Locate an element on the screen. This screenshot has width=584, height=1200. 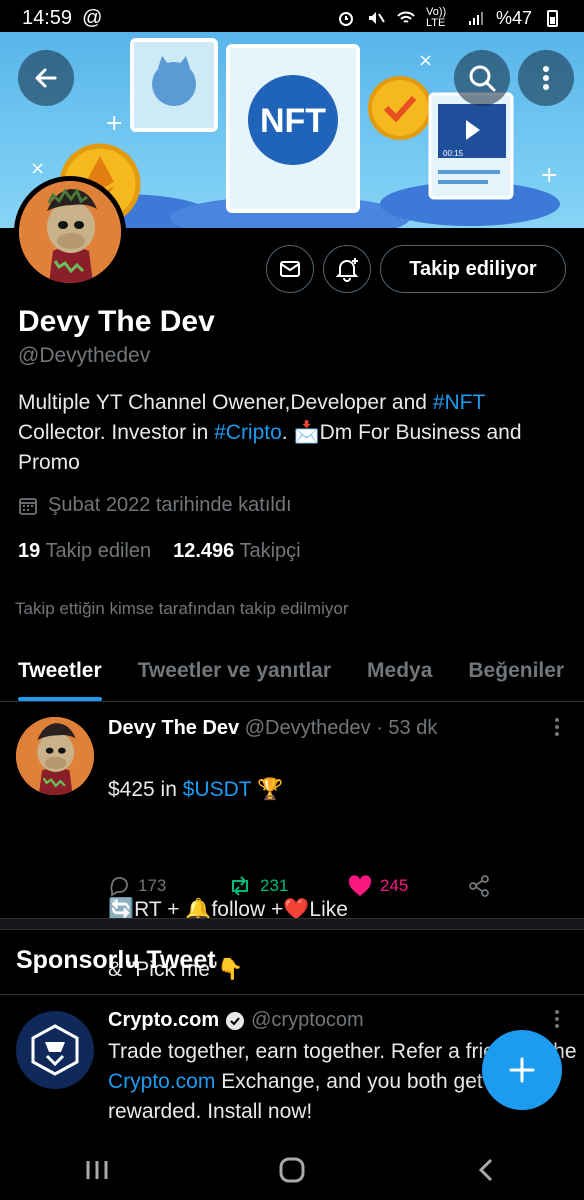
following-link: 19 Takip edilen is located at coordinates (84, 551).